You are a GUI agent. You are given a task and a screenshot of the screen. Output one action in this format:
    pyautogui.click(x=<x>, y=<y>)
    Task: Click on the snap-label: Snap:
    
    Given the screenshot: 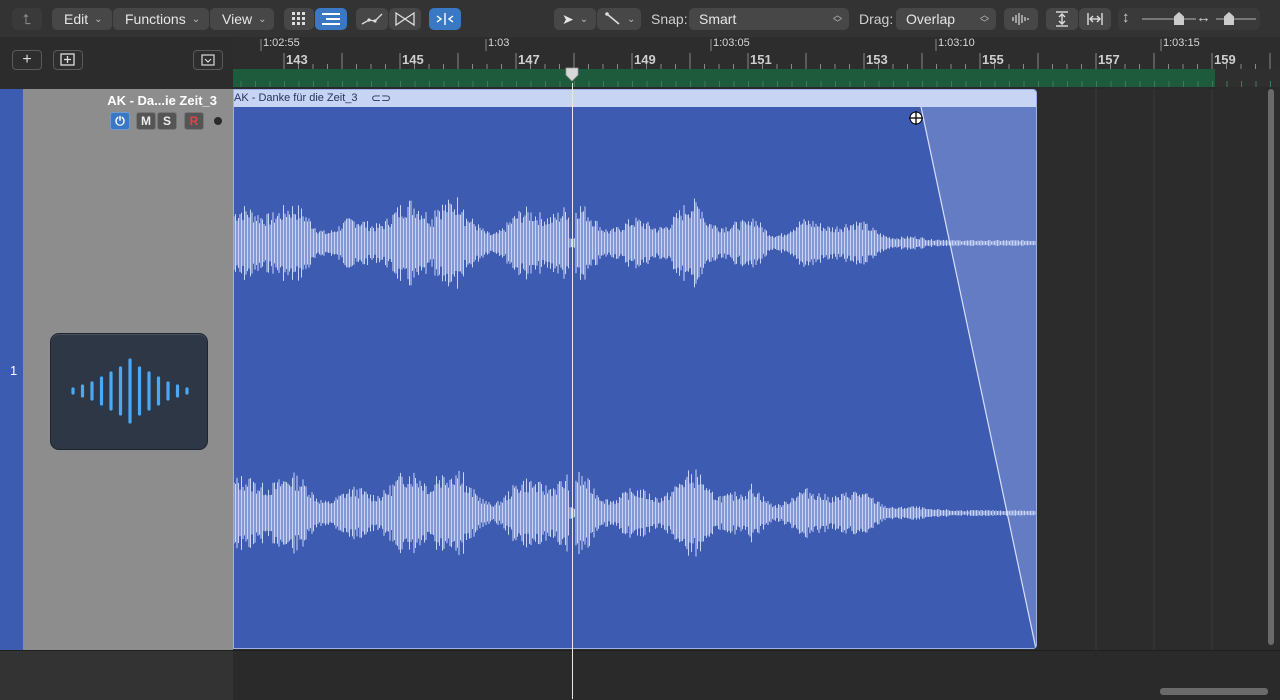 What is the action you would take?
    pyautogui.click(x=669, y=19)
    